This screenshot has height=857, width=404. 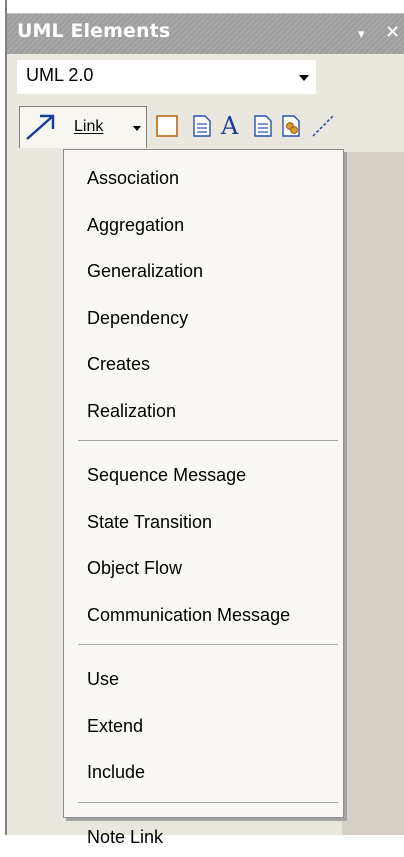 What do you see at coordinates (60, 75) in the screenshot?
I see `uml-version-value: UML 2.0` at bounding box center [60, 75].